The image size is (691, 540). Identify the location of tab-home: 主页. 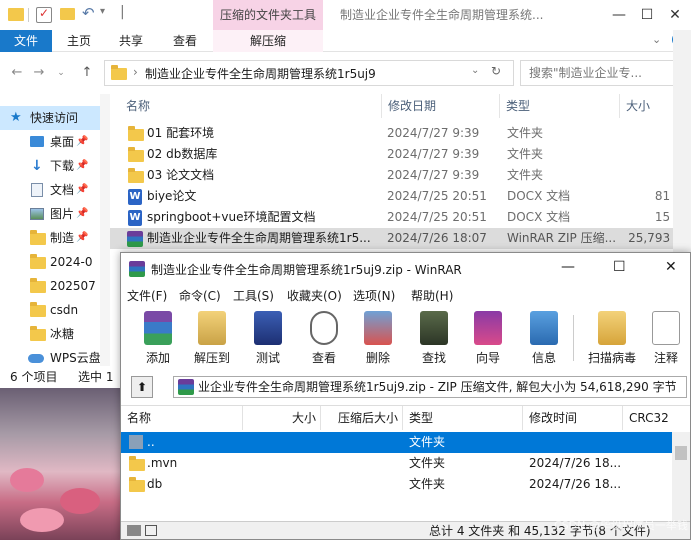
(79, 41).